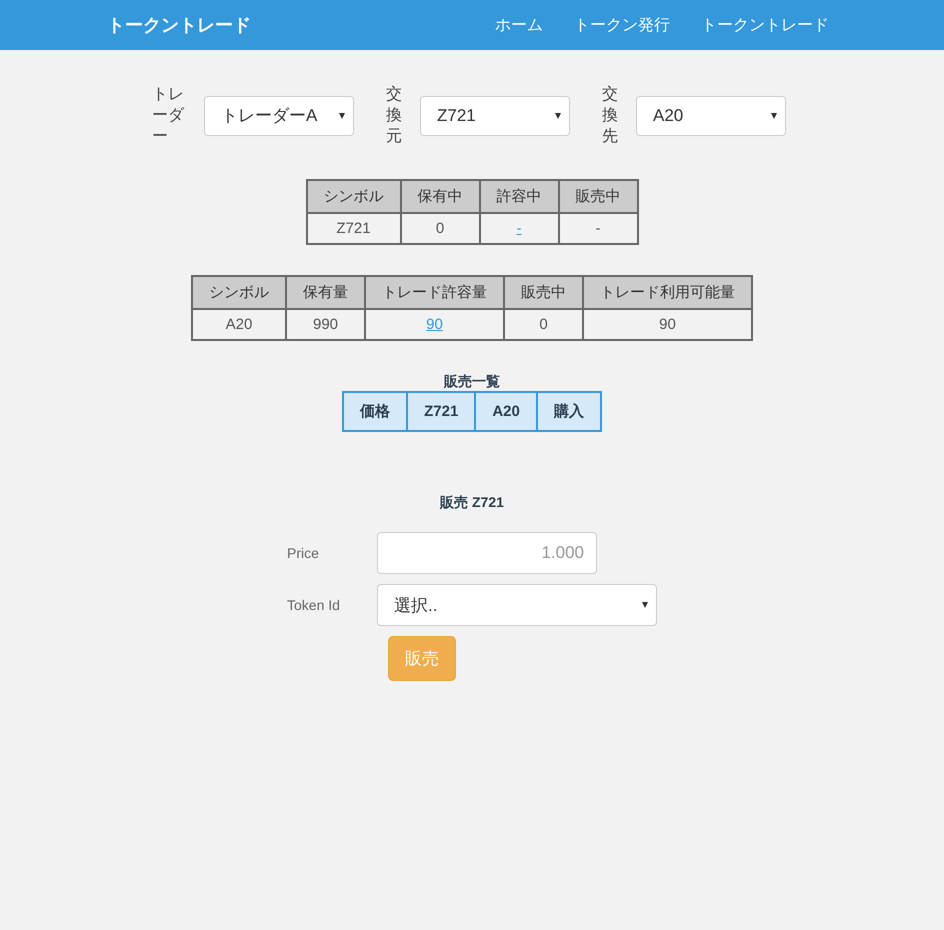  What do you see at coordinates (325, 324) in the screenshot?
I see `cell-text: 990` at bounding box center [325, 324].